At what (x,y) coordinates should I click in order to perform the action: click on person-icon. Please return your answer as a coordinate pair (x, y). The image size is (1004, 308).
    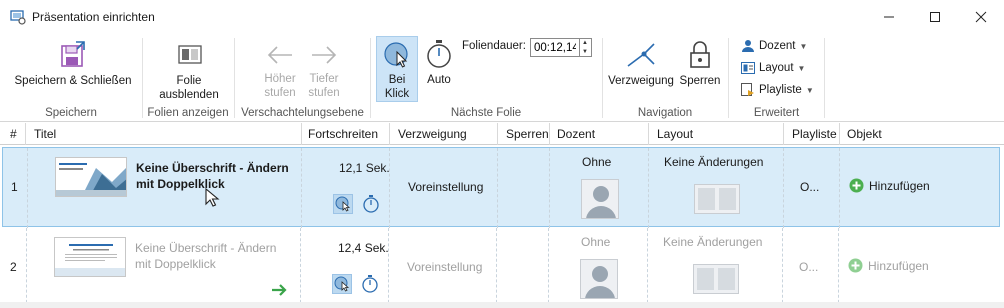
    Looking at the image, I should click on (748, 46).